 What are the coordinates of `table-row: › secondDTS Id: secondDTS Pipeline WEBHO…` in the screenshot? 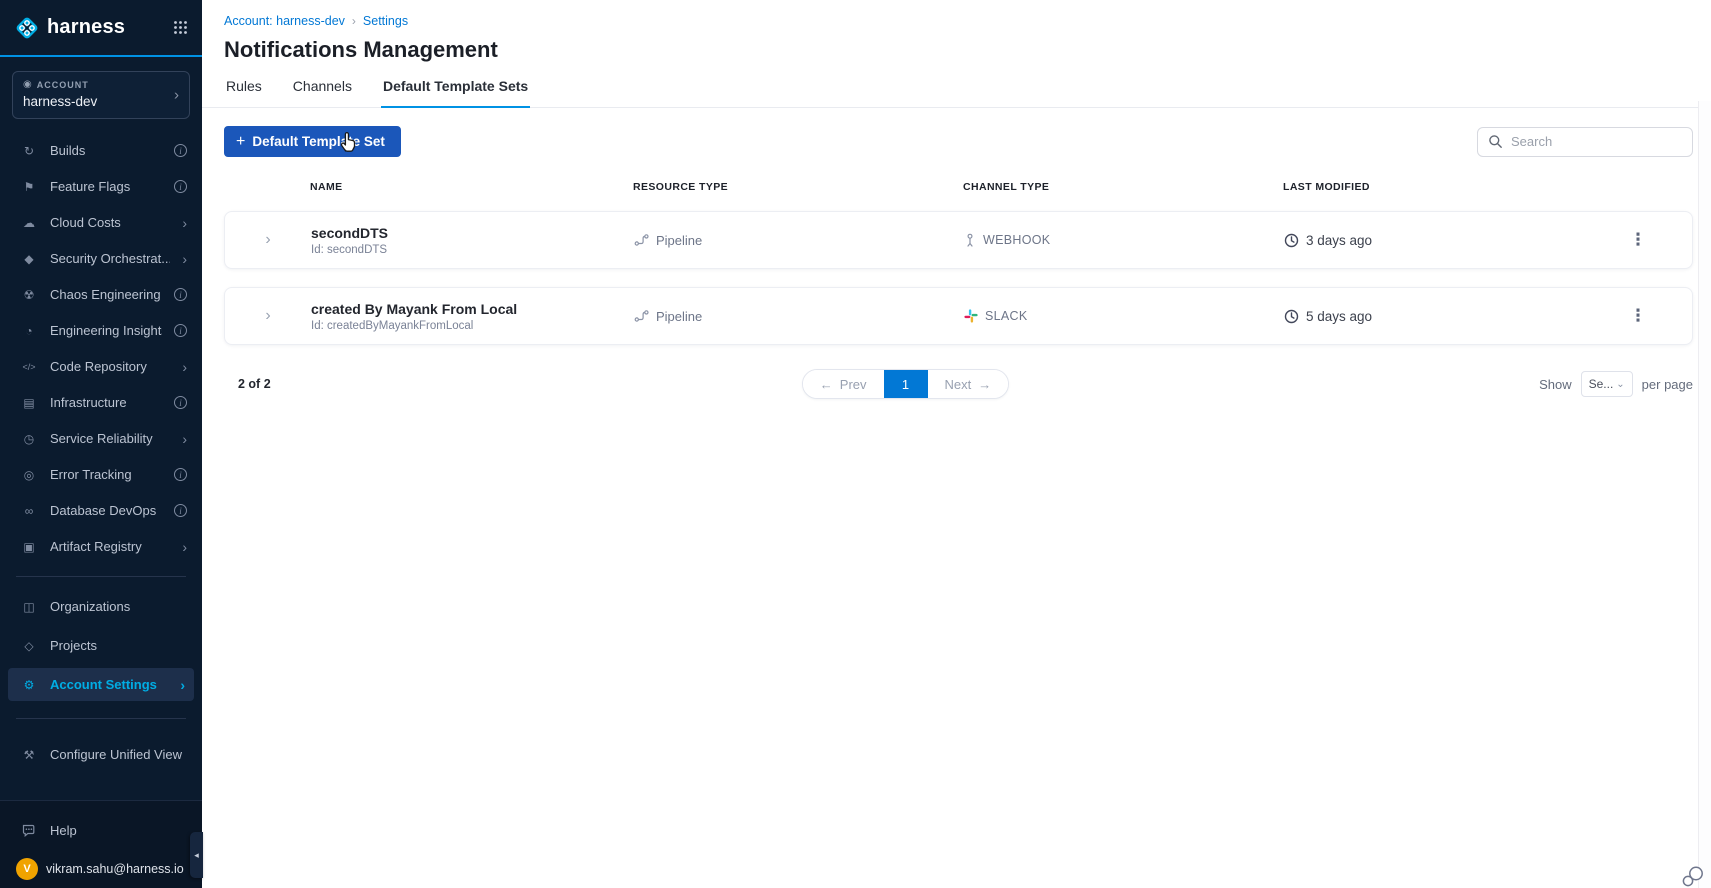 It's located at (958, 240).